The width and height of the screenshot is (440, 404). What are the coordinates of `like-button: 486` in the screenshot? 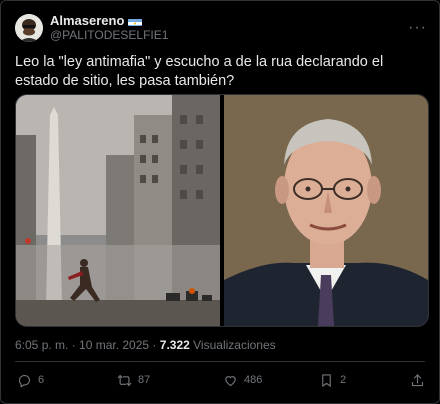 It's located at (271, 380).